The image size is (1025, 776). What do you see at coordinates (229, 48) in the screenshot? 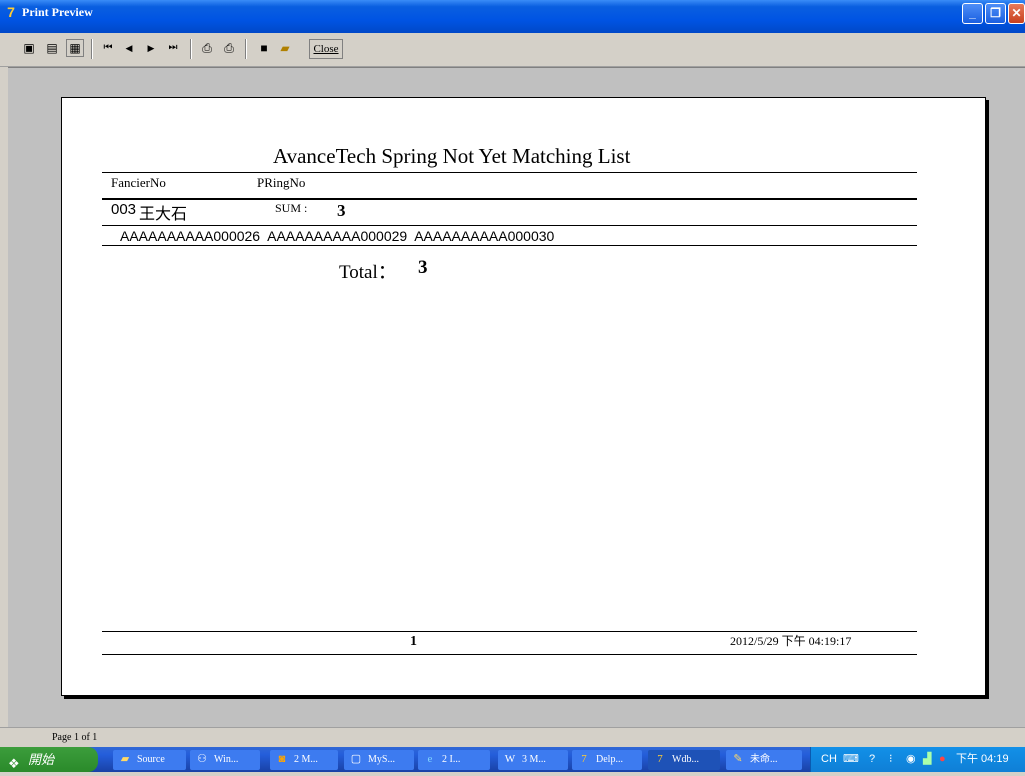
I see `print-icon: ⎙` at bounding box center [229, 48].